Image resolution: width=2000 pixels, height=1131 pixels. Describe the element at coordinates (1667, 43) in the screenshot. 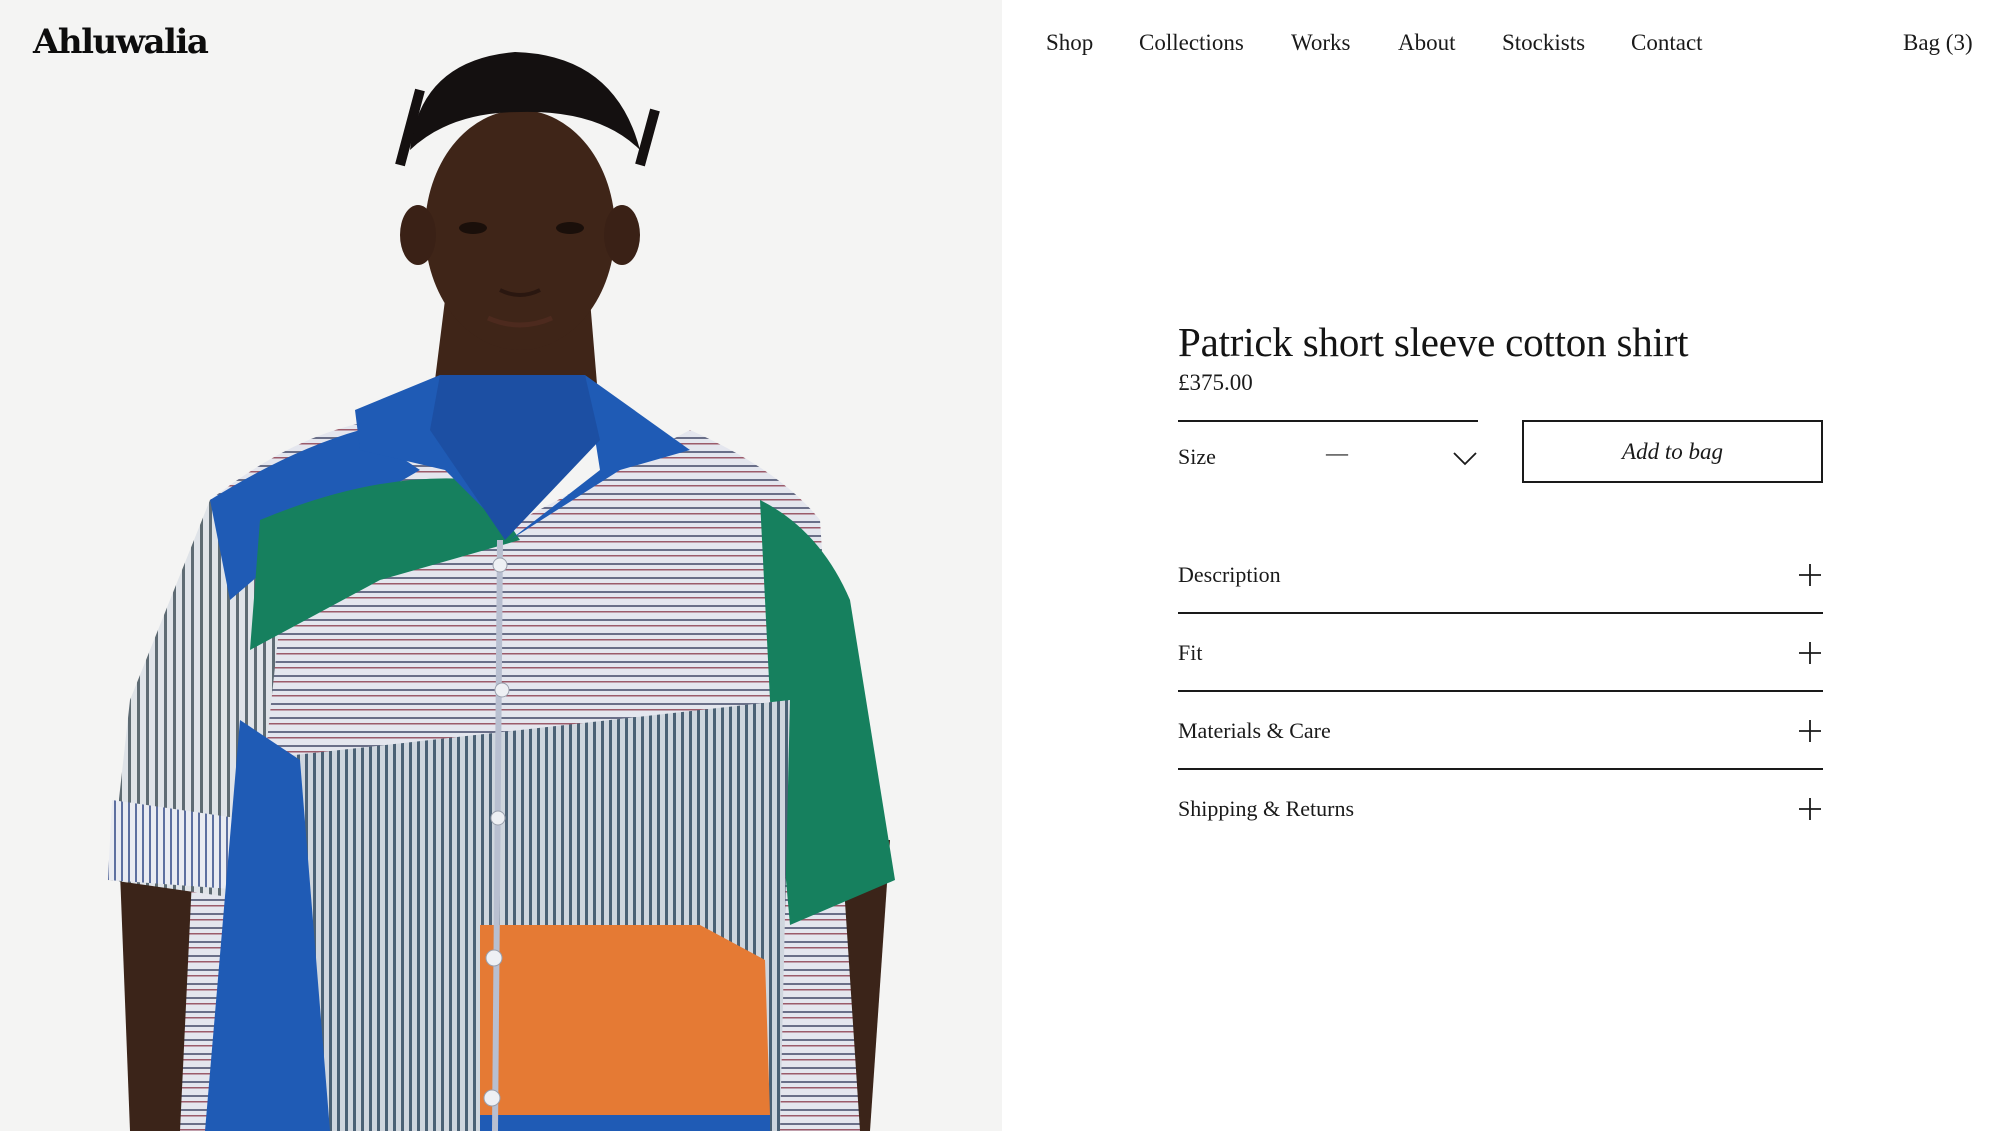

I see `nav-item-contact: Contact` at that location.